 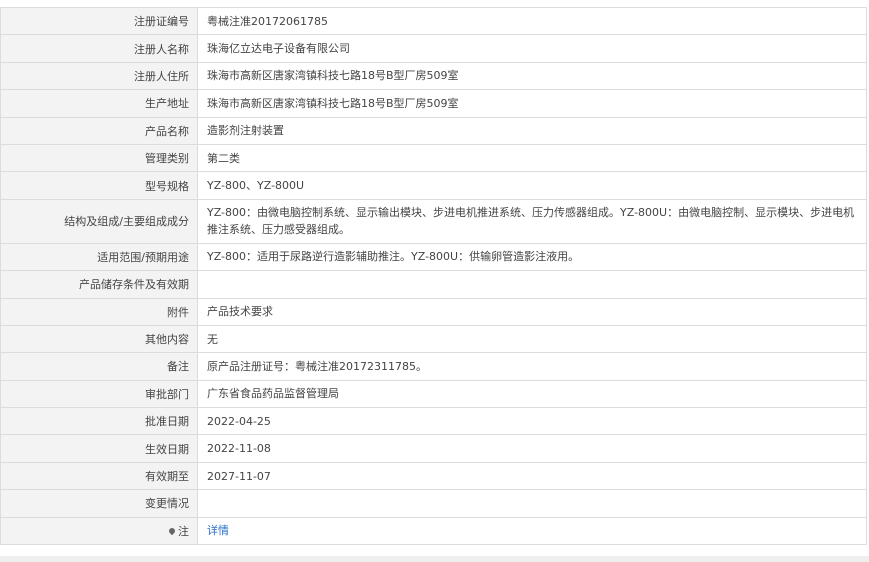 What do you see at coordinates (99, 158) in the screenshot?
I see `field-label: 管理类别` at bounding box center [99, 158].